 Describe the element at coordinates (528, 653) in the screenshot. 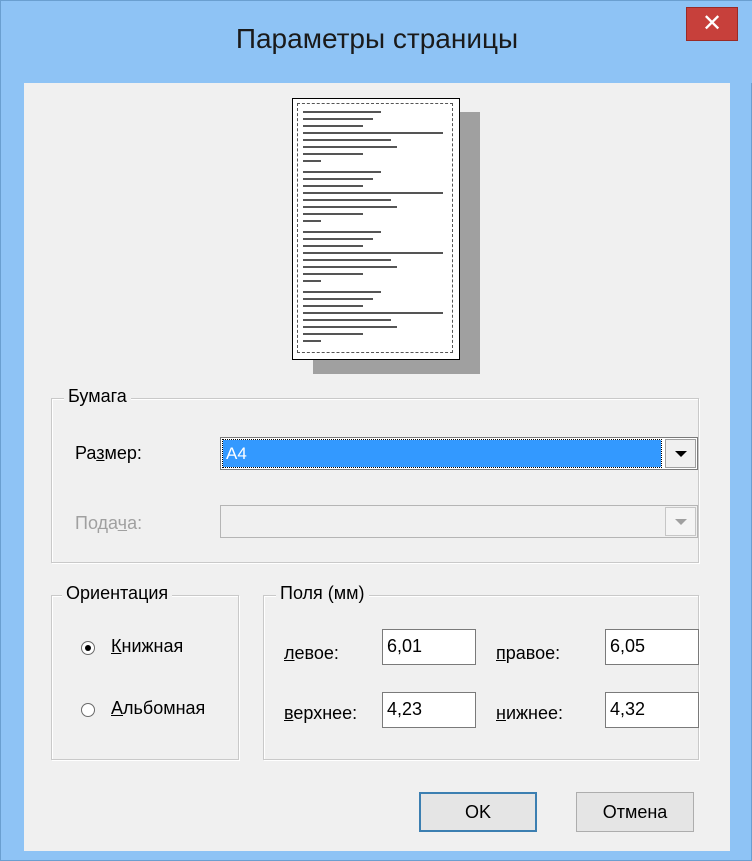

I see `right-margin-label: правое:` at that location.